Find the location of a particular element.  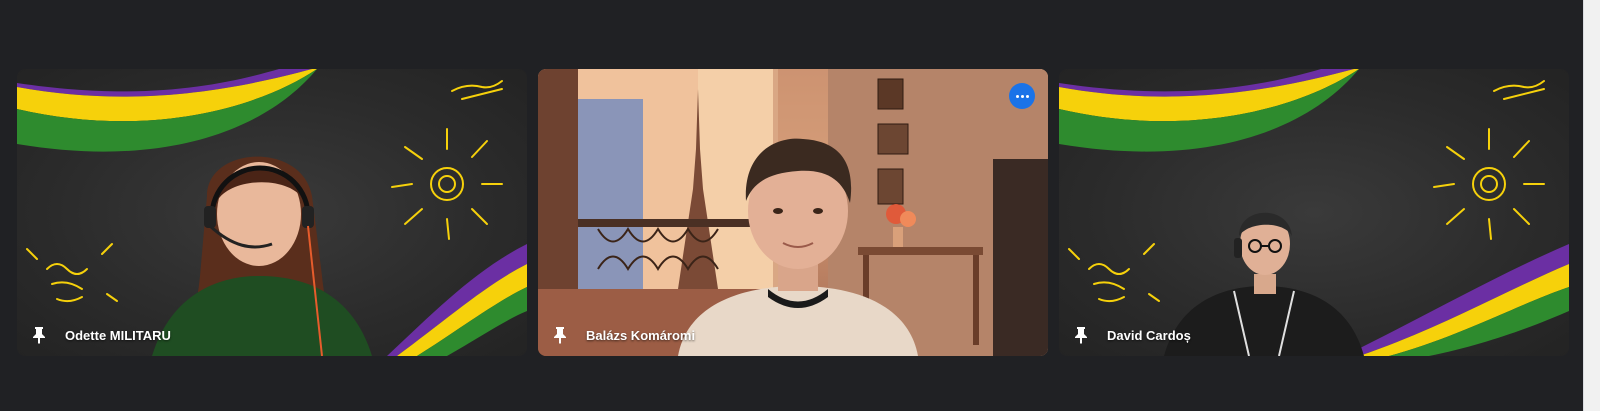

participant-name-bar: David Cardoș is located at coordinates (1132, 335).